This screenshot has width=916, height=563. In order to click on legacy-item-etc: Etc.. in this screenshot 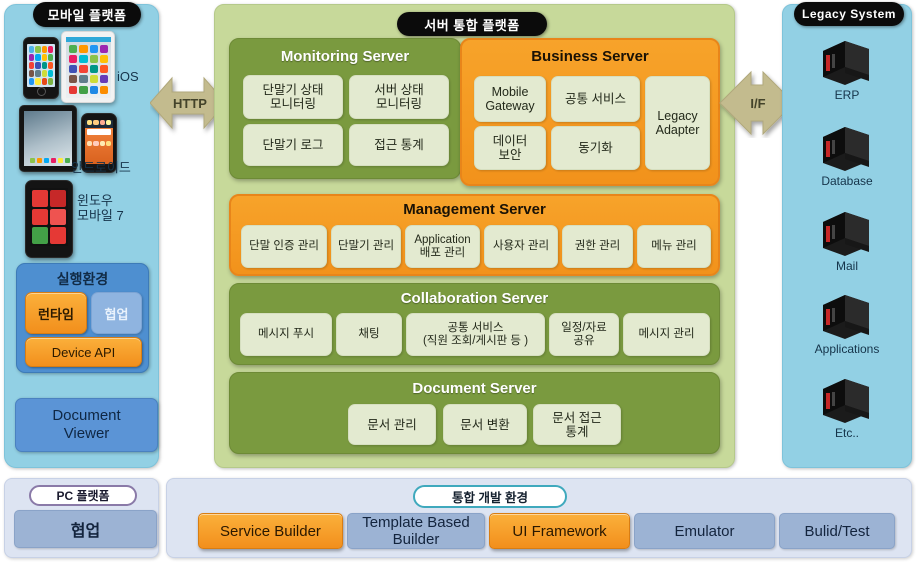, I will do `click(847, 408)`.